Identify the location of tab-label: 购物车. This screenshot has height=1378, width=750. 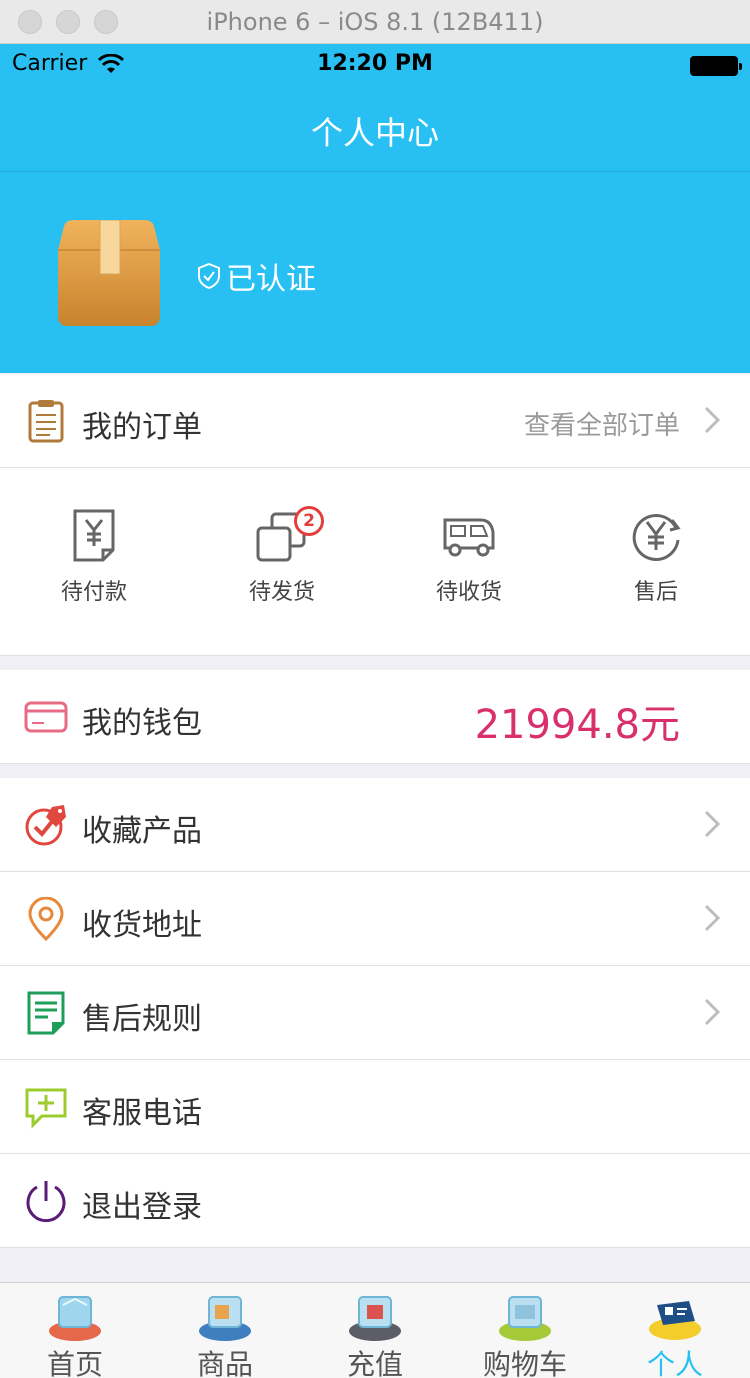
(524, 1363).